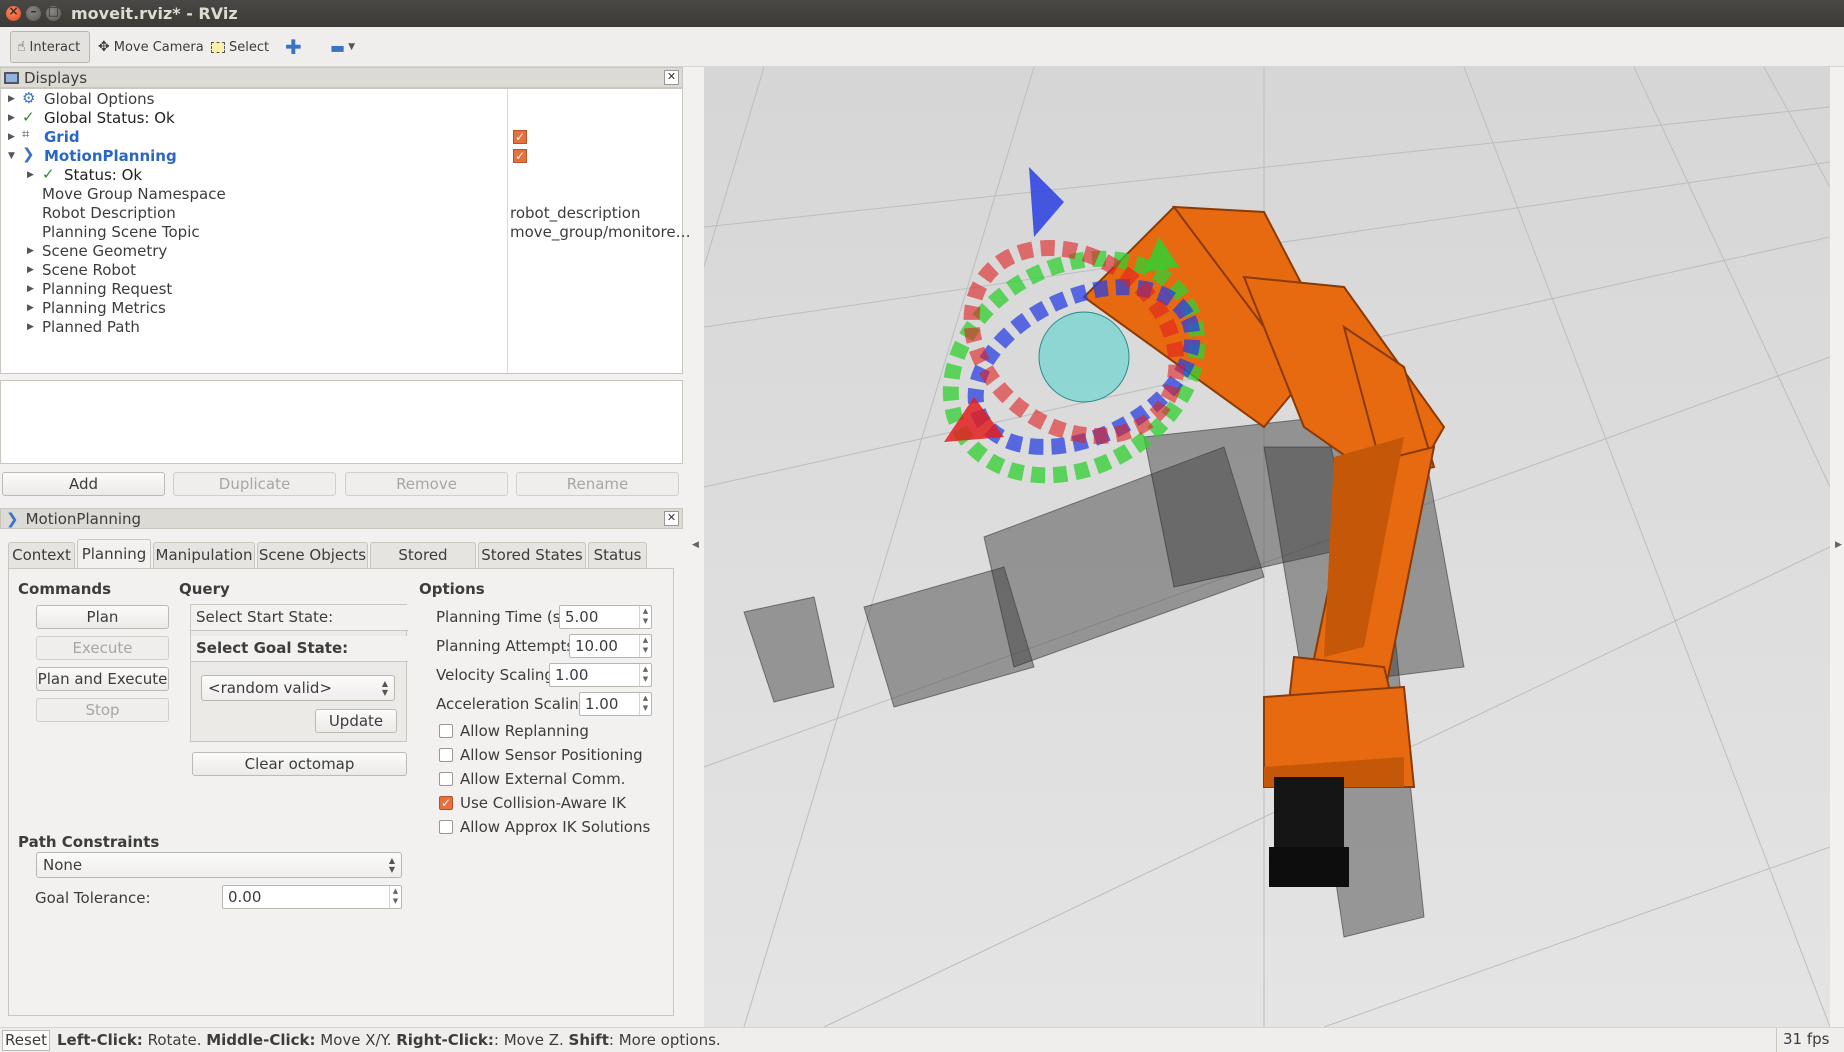  What do you see at coordinates (312, 555) in the screenshot?
I see `tab-scene-objects: Scene Objects` at bounding box center [312, 555].